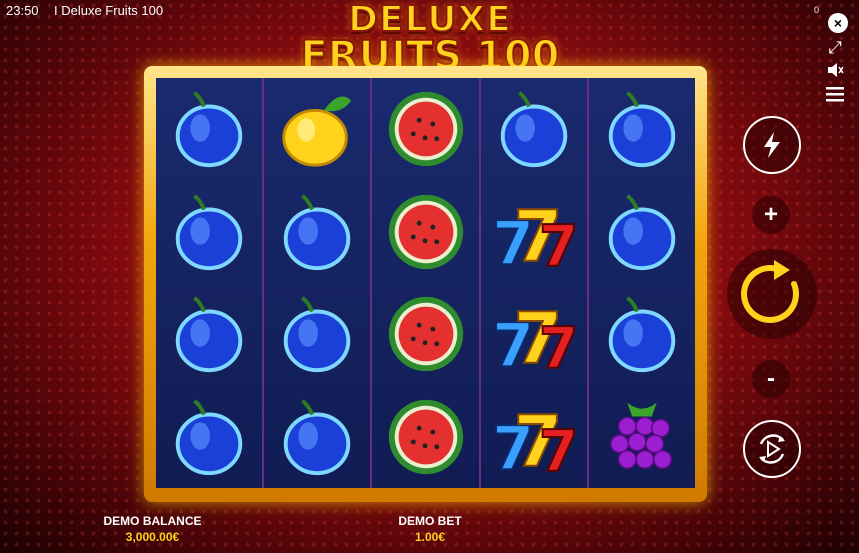 The height and width of the screenshot is (553, 859). Describe the element at coordinates (835, 48) in the screenshot. I see `fullscreen-icon: ⤢` at that location.